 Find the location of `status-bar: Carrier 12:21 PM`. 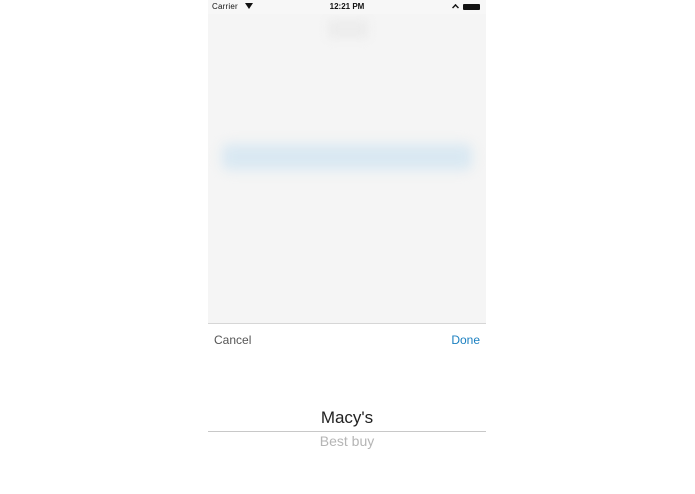

status-bar: Carrier 12:21 PM is located at coordinates (347, 7).